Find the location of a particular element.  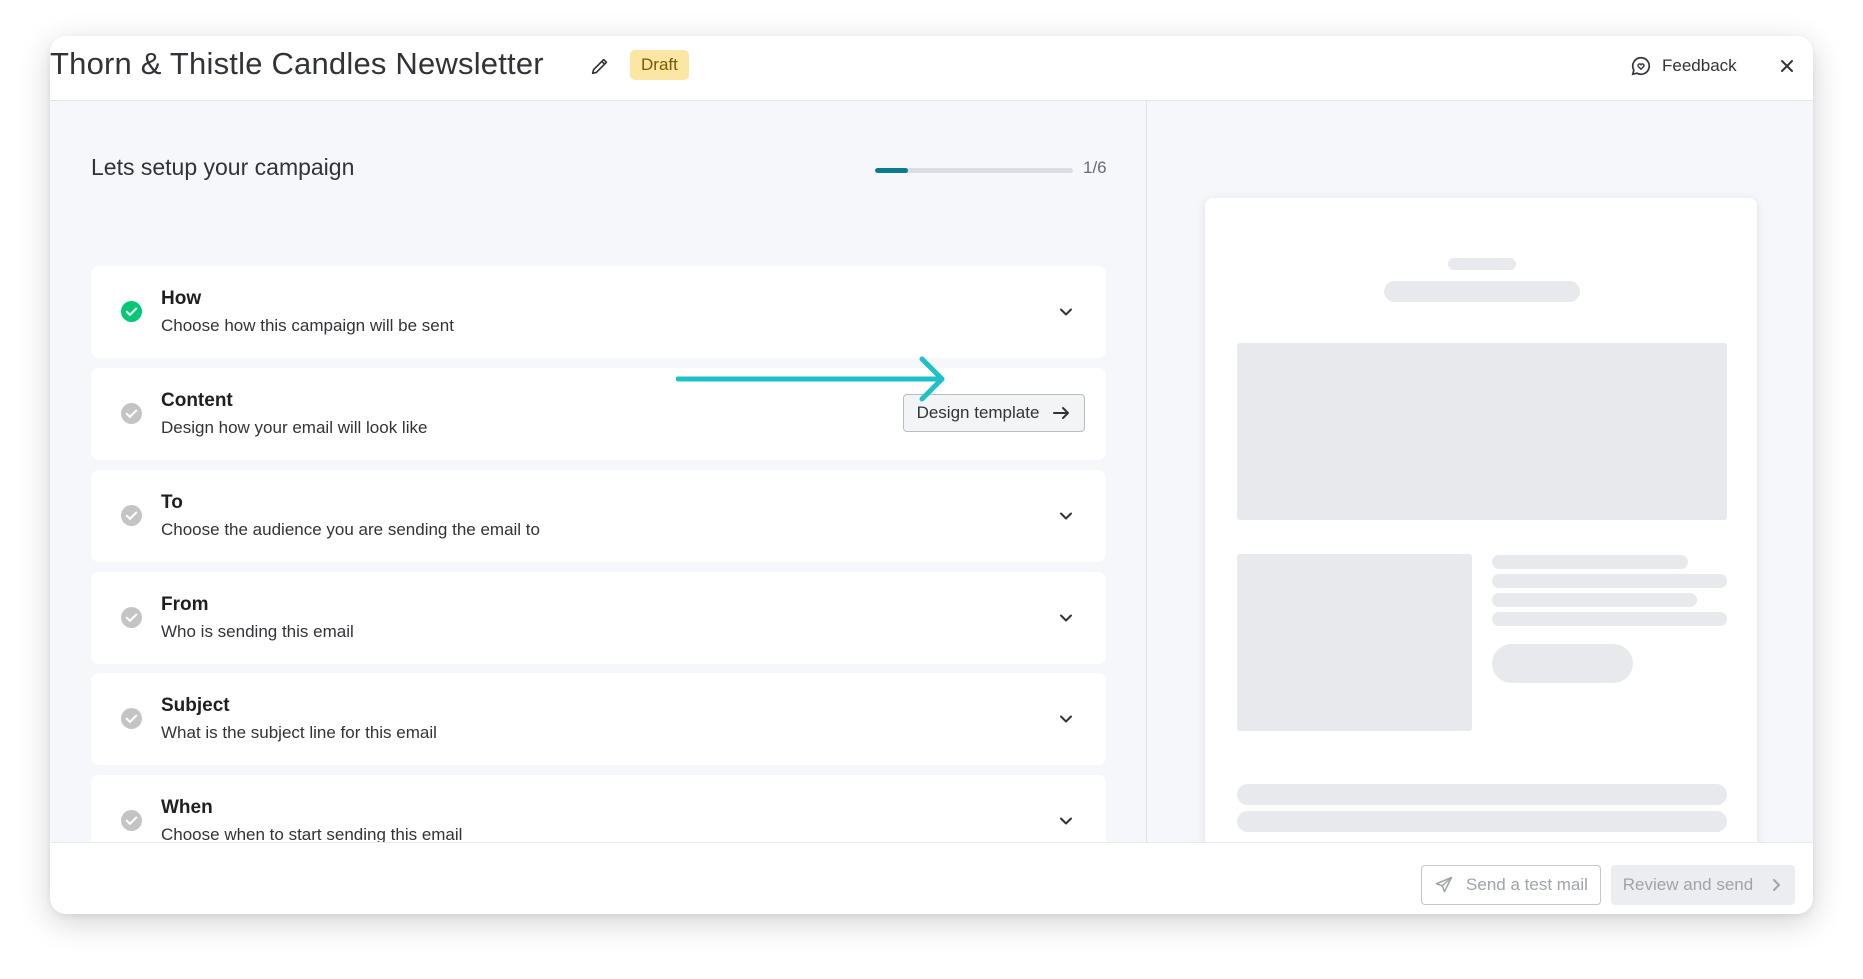

review-and-send-button: Review and send is located at coordinates (1703, 885).